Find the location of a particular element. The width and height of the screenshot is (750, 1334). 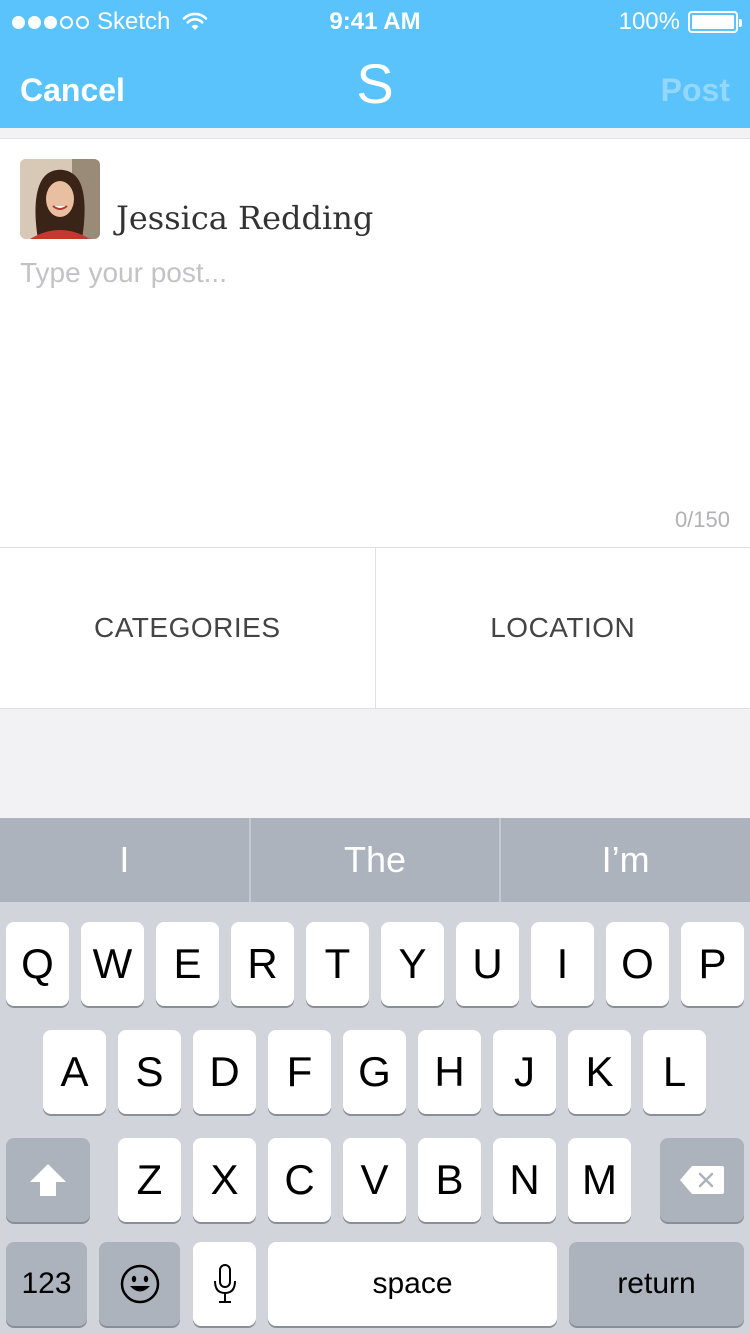

key-n: N is located at coordinates (524, 1180).